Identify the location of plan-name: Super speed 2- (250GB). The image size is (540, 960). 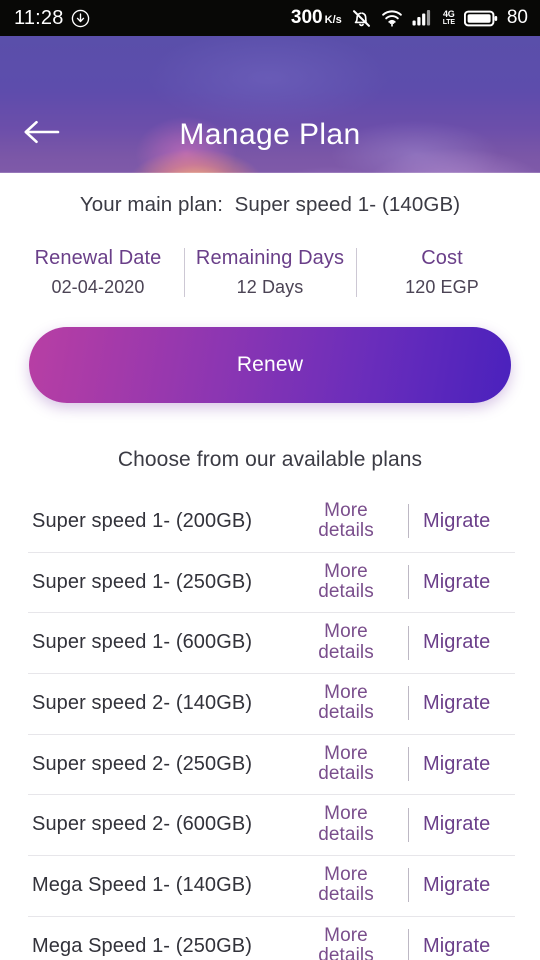
(142, 763).